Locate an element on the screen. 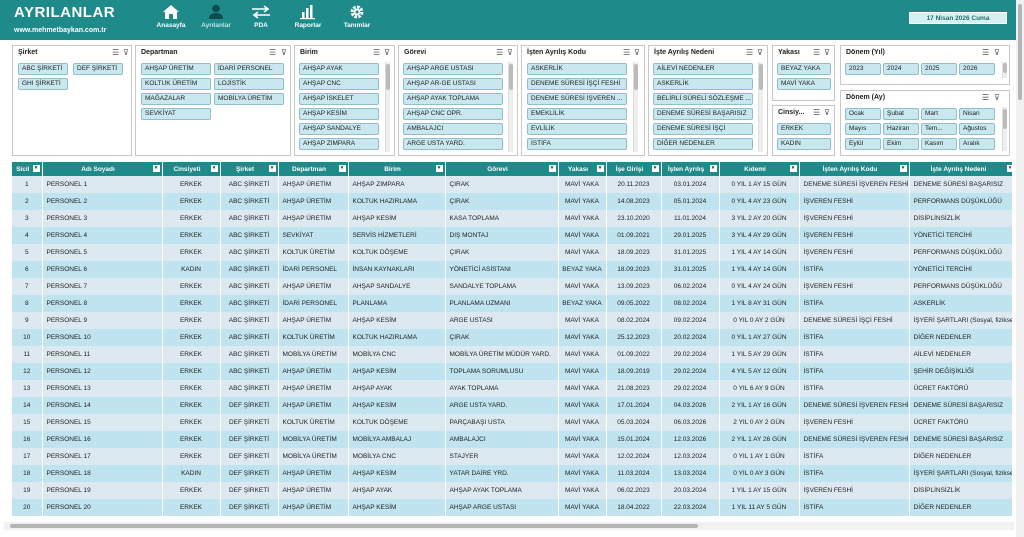 The height and width of the screenshot is (537, 1024). slicer-item: ARGE USTA YARD. is located at coordinates (453, 144).